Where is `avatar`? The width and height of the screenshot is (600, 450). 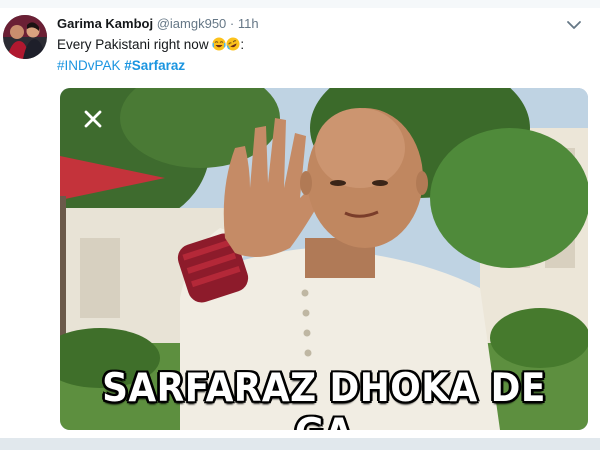 avatar is located at coordinates (25, 37).